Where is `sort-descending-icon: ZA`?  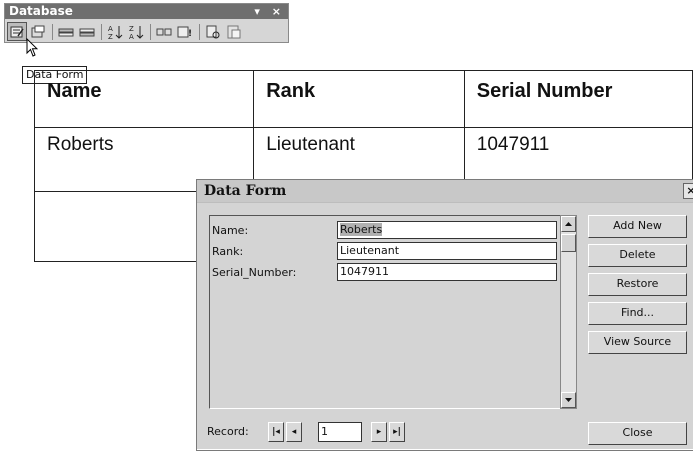 sort-descending-icon: ZA is located at coordinates (136, 32).